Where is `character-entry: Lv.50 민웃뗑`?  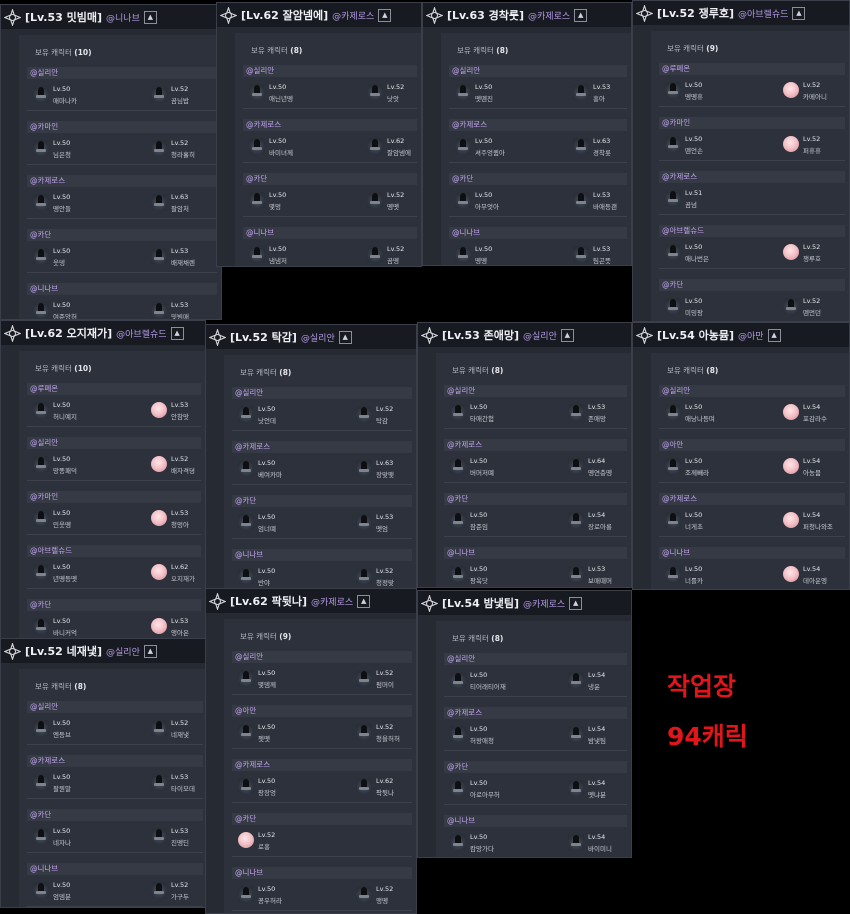 character-entry: Lv.50 민웃뗑 is located at coordinates (83, 519).